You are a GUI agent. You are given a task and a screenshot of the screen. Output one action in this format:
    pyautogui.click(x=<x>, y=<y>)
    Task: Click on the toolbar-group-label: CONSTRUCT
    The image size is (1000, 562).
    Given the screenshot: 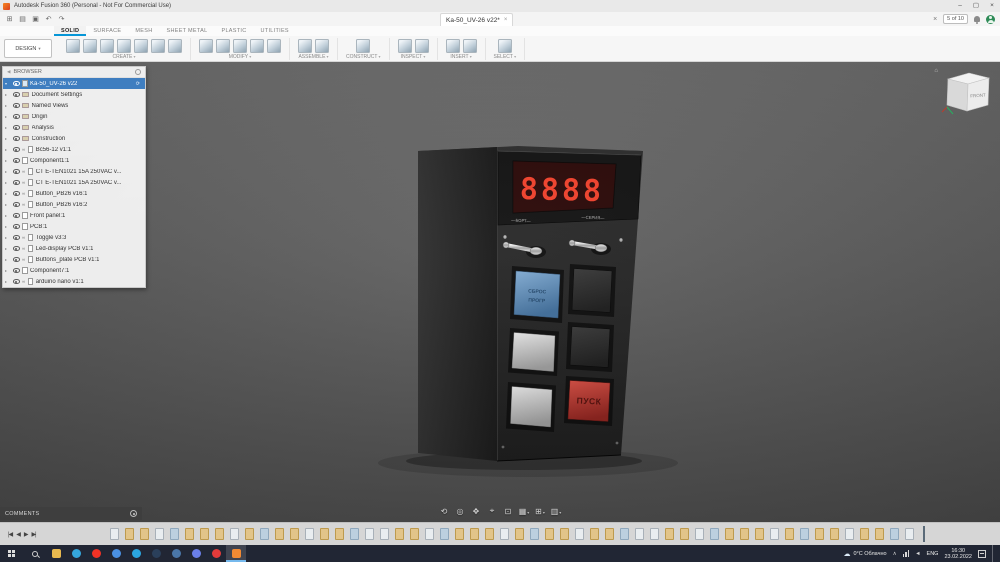 What is the action you would take?
    pyautogui.click(x=363, y=57)
    